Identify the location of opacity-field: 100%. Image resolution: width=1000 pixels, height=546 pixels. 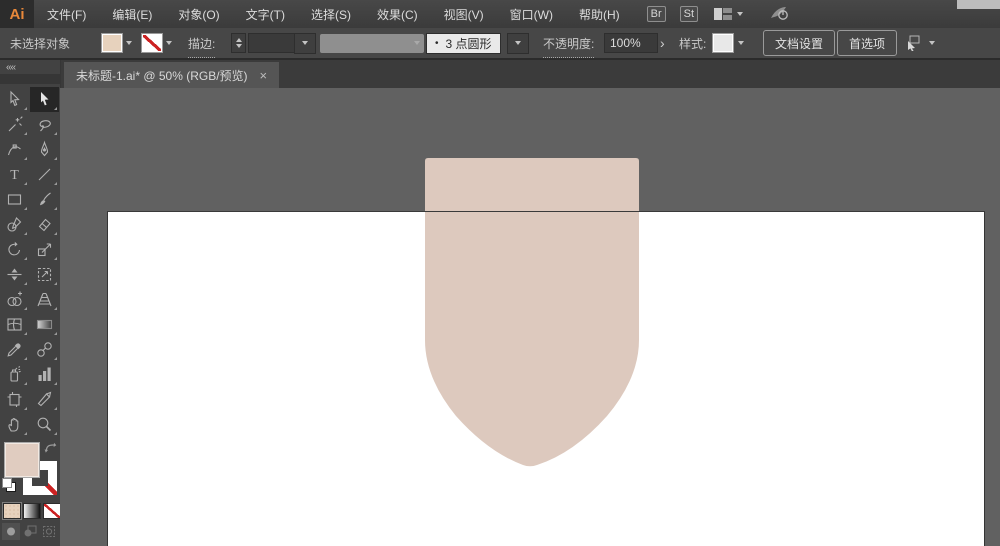
(631, 43).